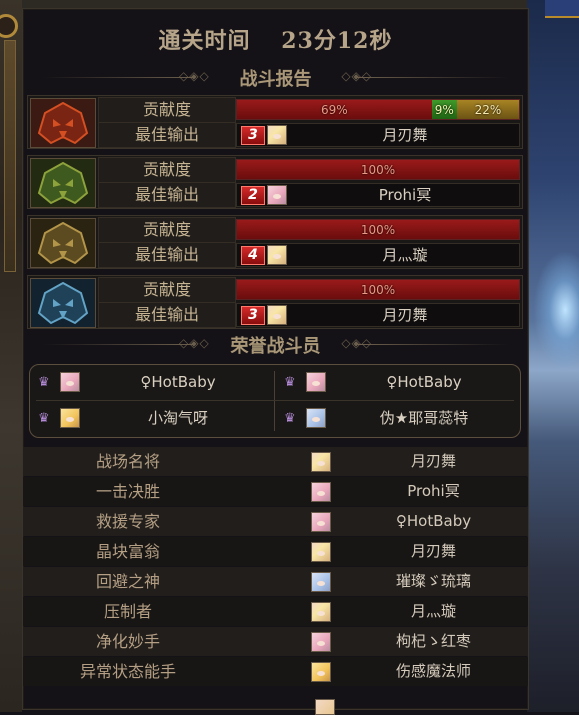  Describe the element at coordinates (11, 356) in the screenshot. I see `background-left` at that location.